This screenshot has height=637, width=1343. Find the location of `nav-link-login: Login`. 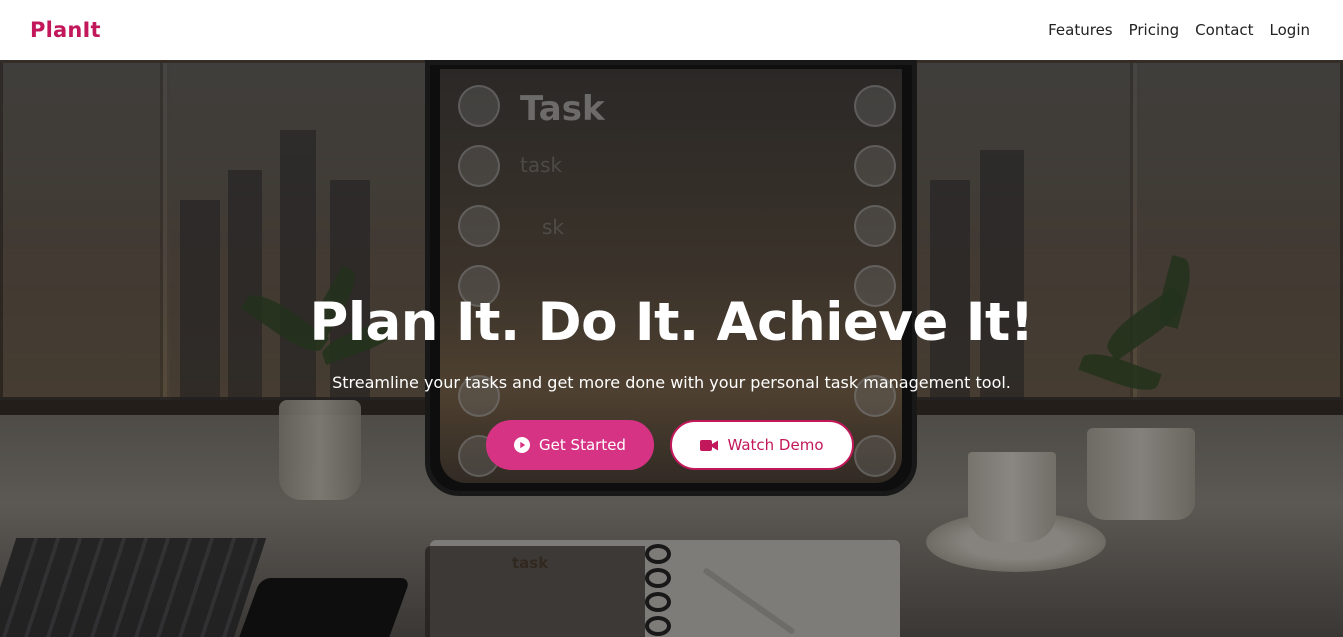

nav-link-login: Login is located at coordinates (1290, 30).